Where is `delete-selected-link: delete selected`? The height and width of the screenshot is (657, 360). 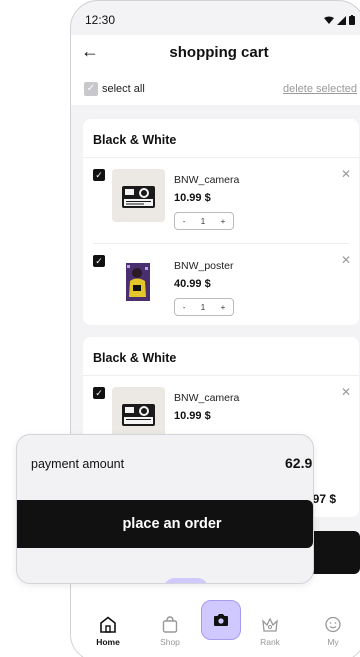
delete-selected-link: delete selected is located at coordinates (320, 89).